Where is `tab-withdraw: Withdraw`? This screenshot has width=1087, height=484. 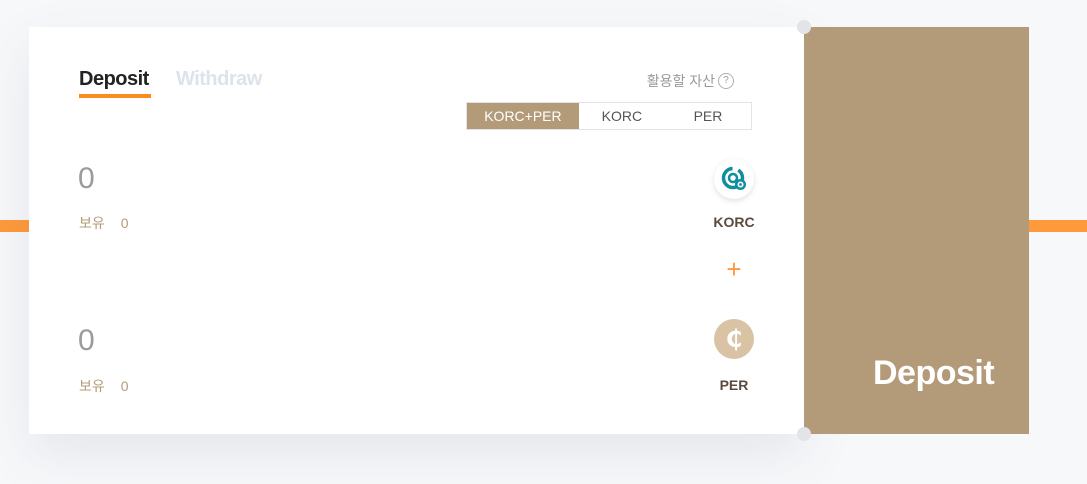
tab-withdraw: Withdraw is located at coordinates (219, 79).